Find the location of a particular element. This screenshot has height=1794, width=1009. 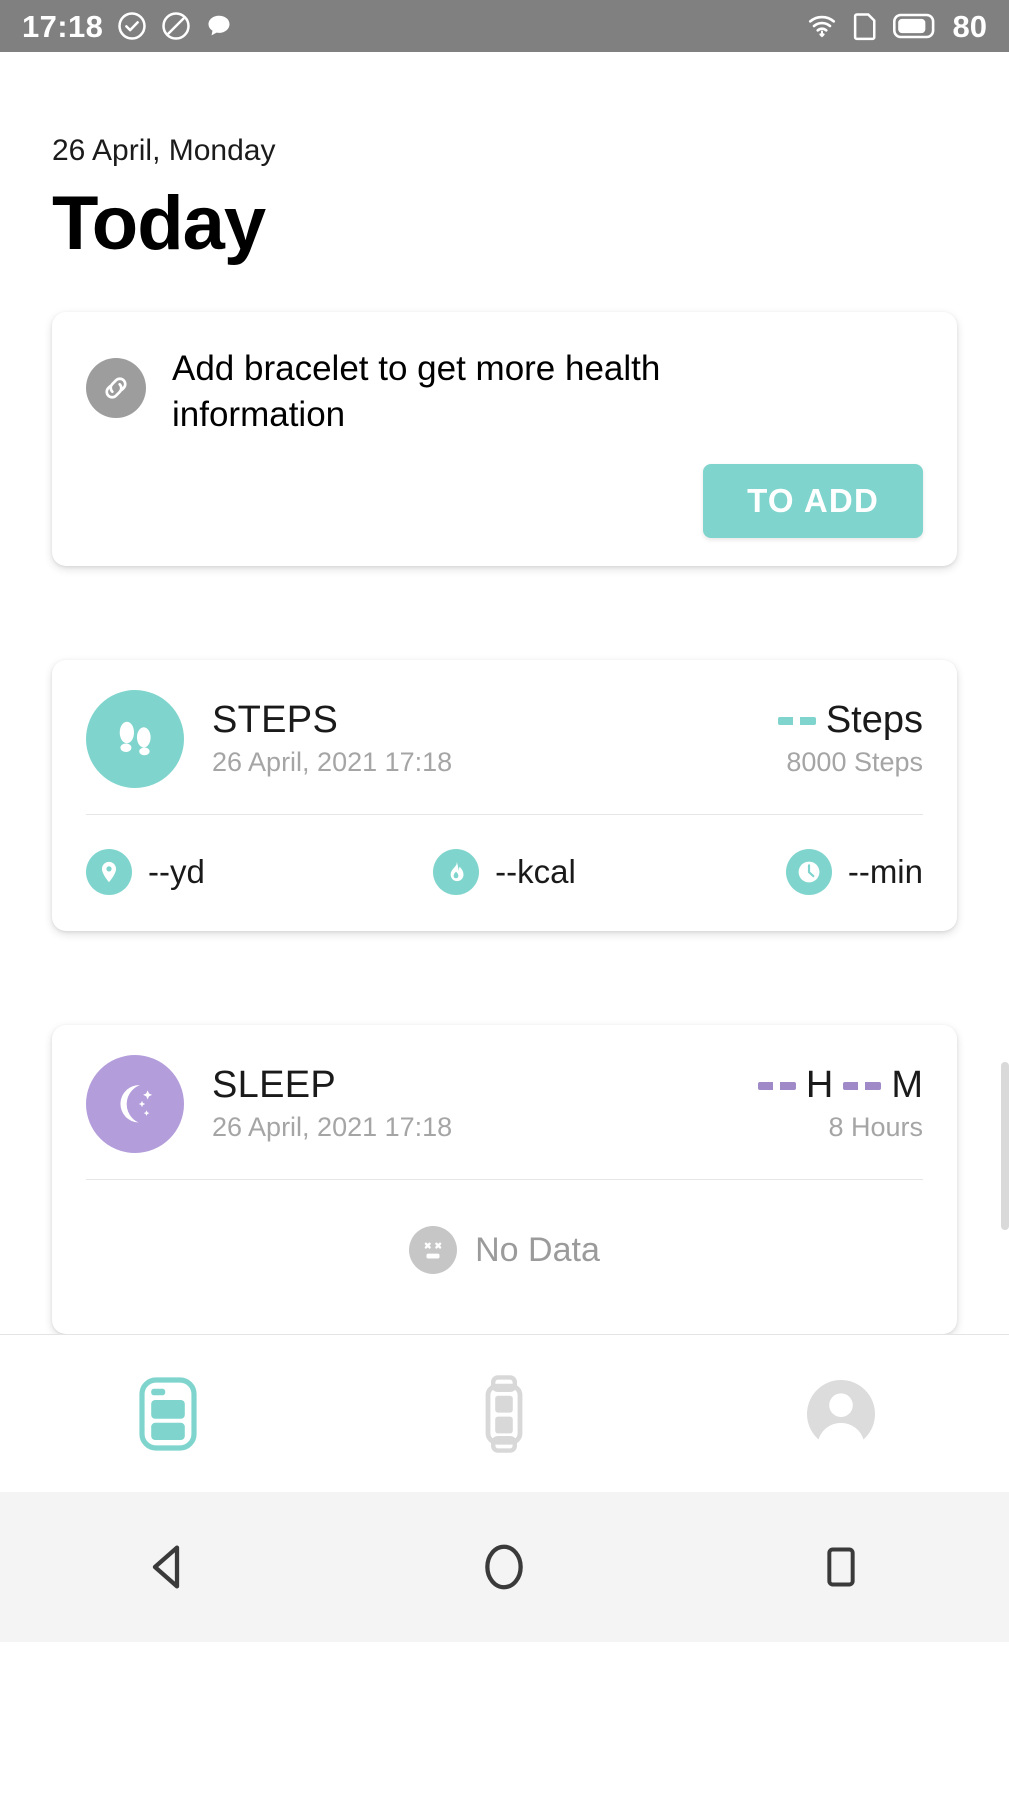

battery-icon is located at coordinates (914, 26).